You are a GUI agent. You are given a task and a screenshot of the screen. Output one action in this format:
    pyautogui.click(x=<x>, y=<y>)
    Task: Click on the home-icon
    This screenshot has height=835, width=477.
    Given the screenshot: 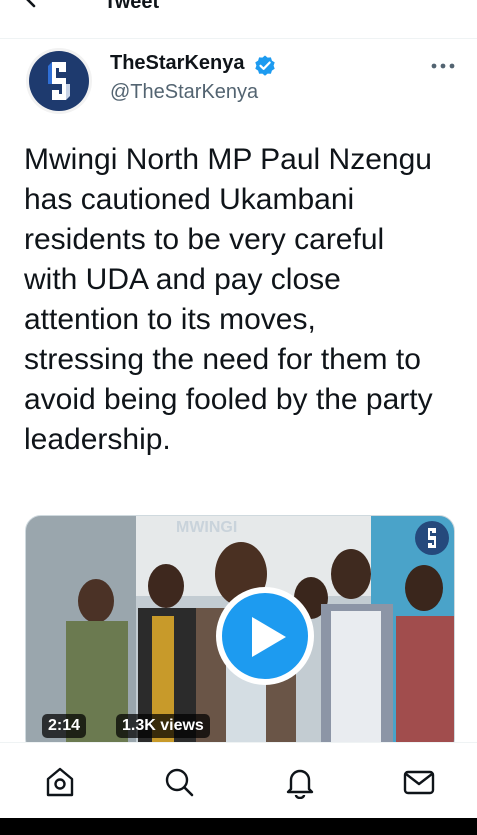 What is the action you would take?
    pyautogui.click(x=60, y=782)
    